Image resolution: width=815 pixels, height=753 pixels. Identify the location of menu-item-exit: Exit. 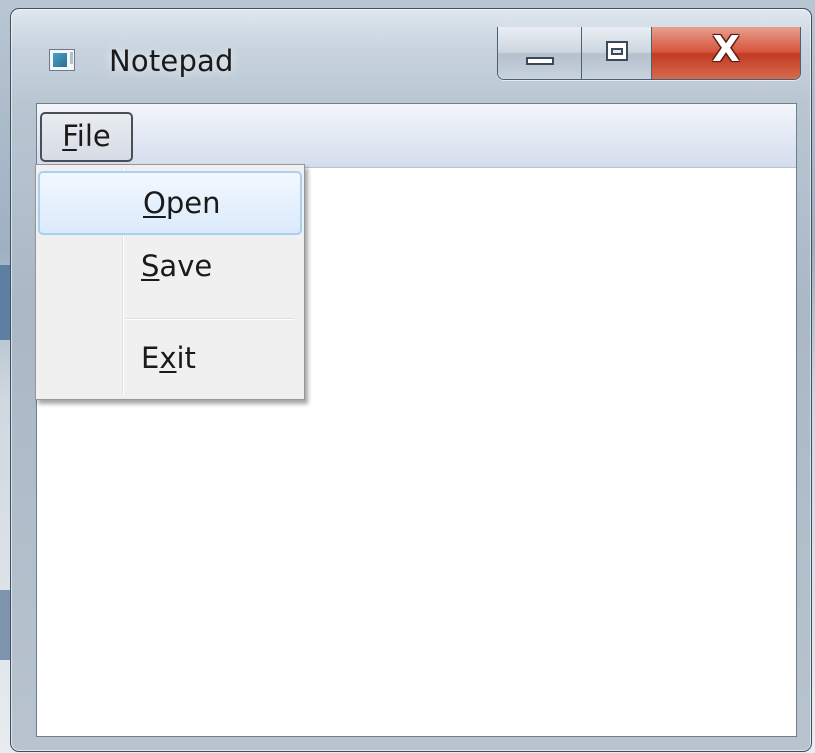
(170, 360).